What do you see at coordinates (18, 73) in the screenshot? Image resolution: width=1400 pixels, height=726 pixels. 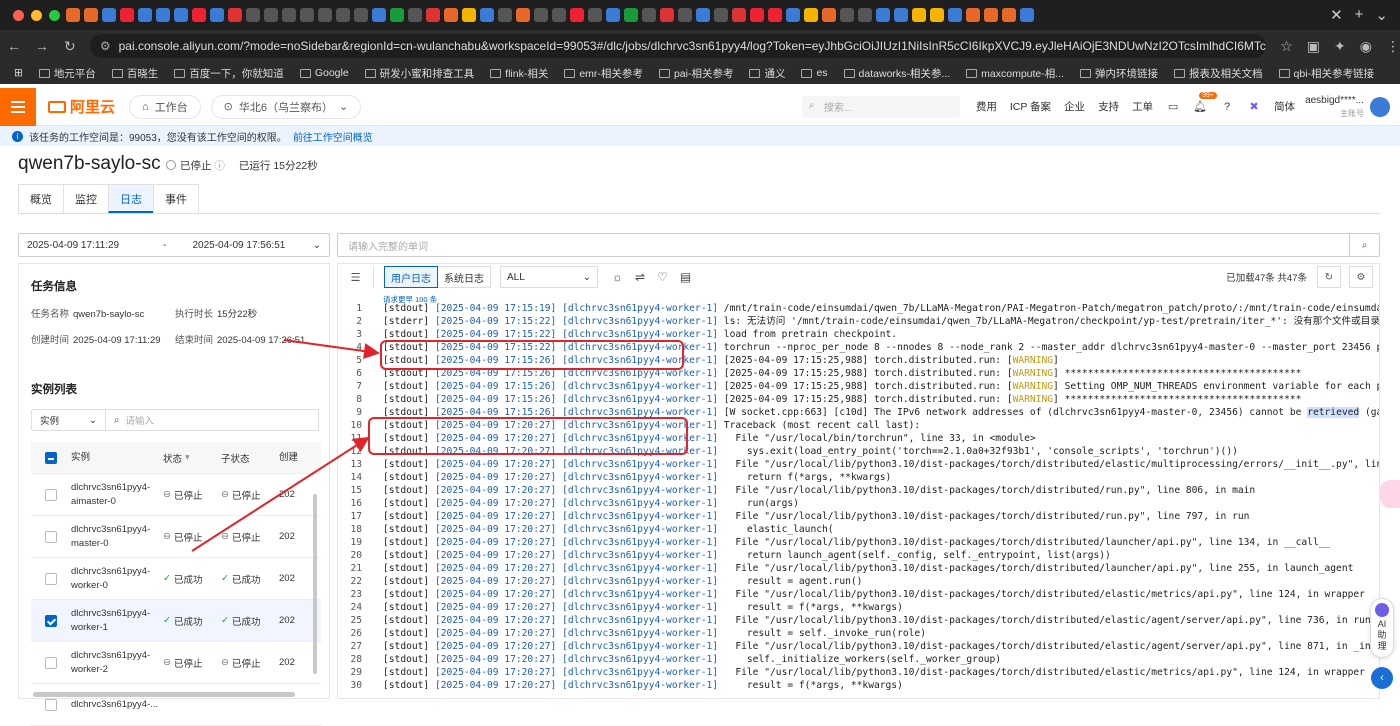 I see `apps-grid-icon: ⊞` at bounding box center [18, 73].